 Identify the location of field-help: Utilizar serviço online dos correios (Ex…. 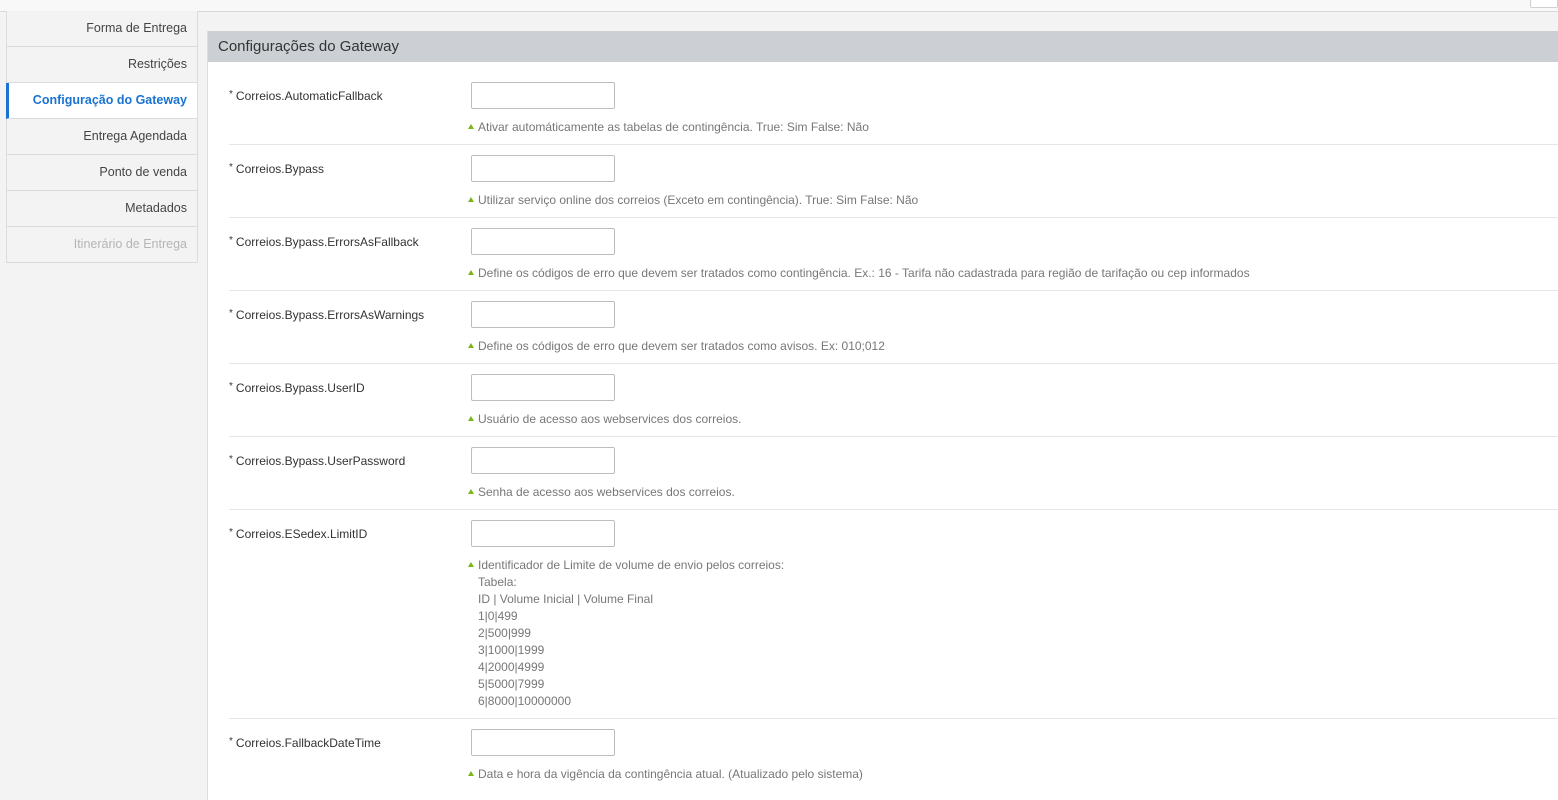
(1013, 200).